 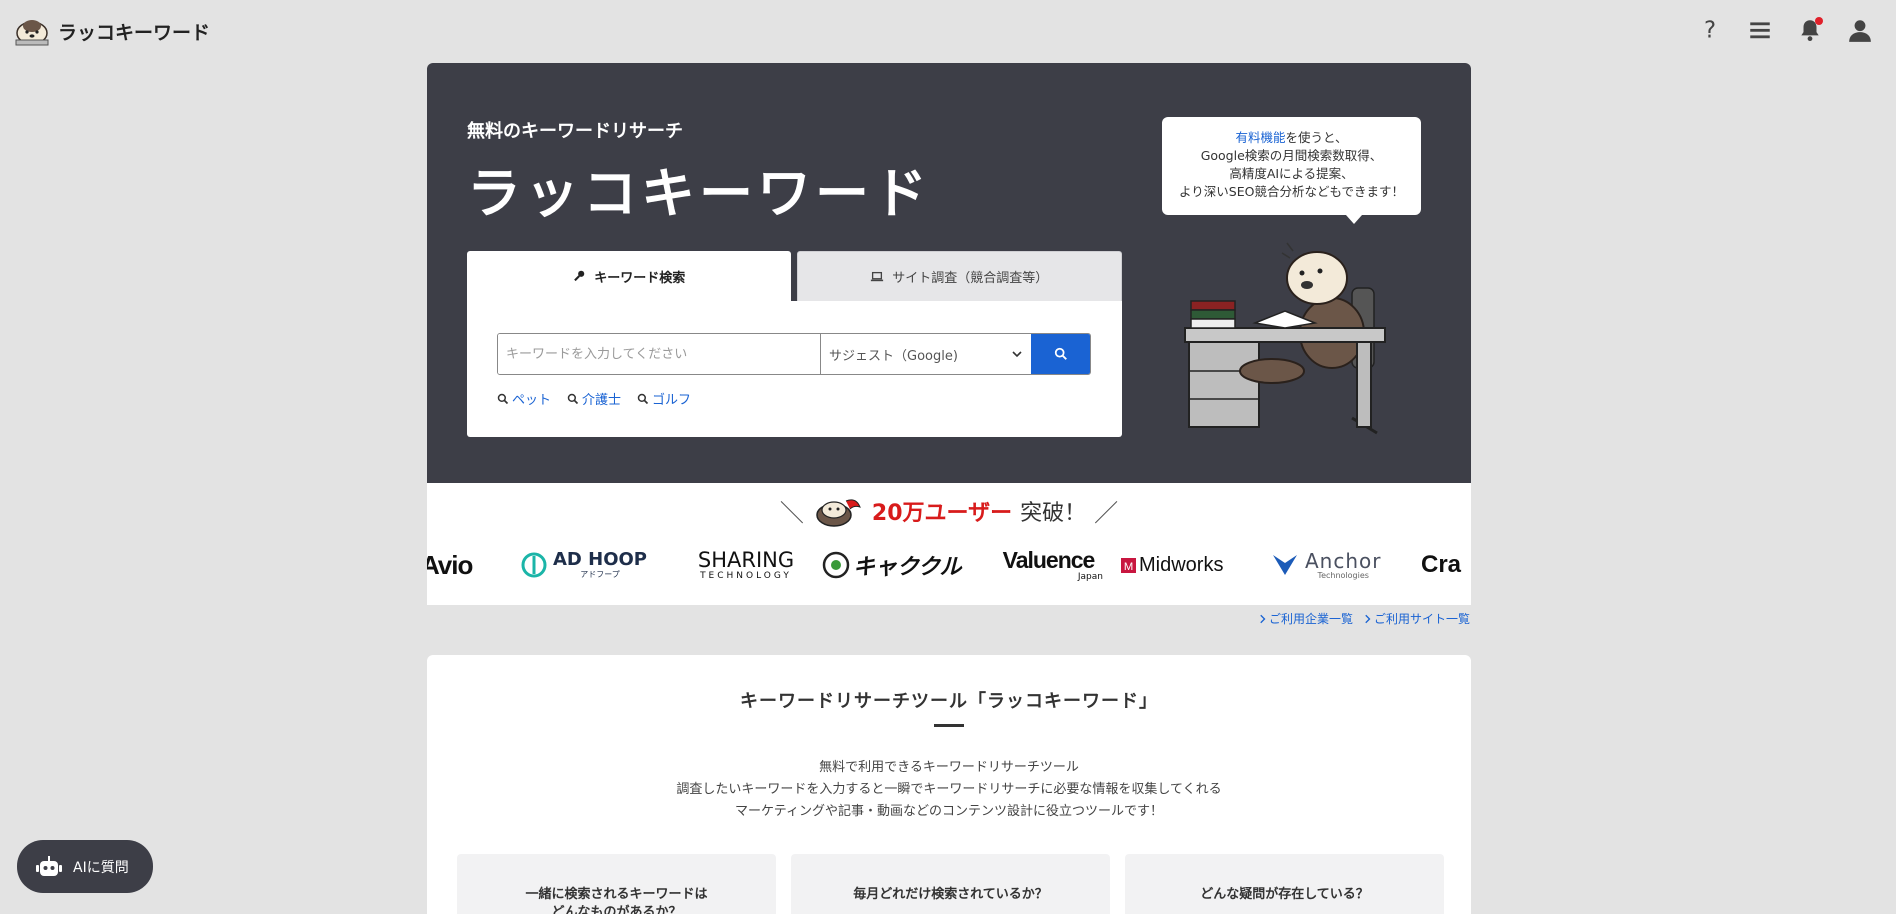 What do you see at coordinates (640, 278) in the screenshot?
I see `tab-label: キーワード検索` at bounding box center [640, 278].